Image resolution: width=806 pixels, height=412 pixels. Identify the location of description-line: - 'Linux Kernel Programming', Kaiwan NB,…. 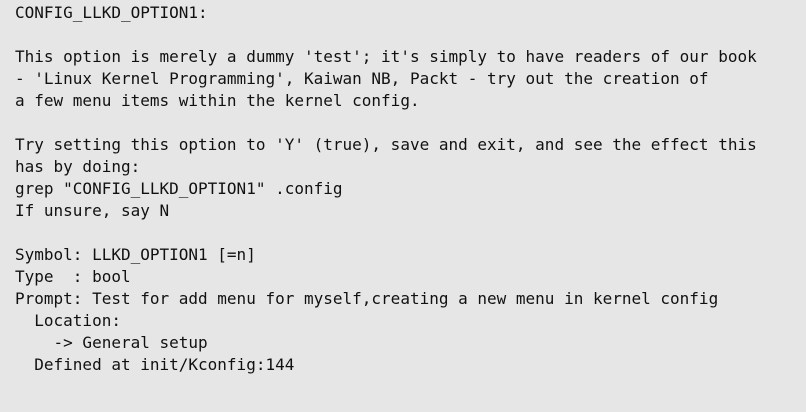
(362, 78).